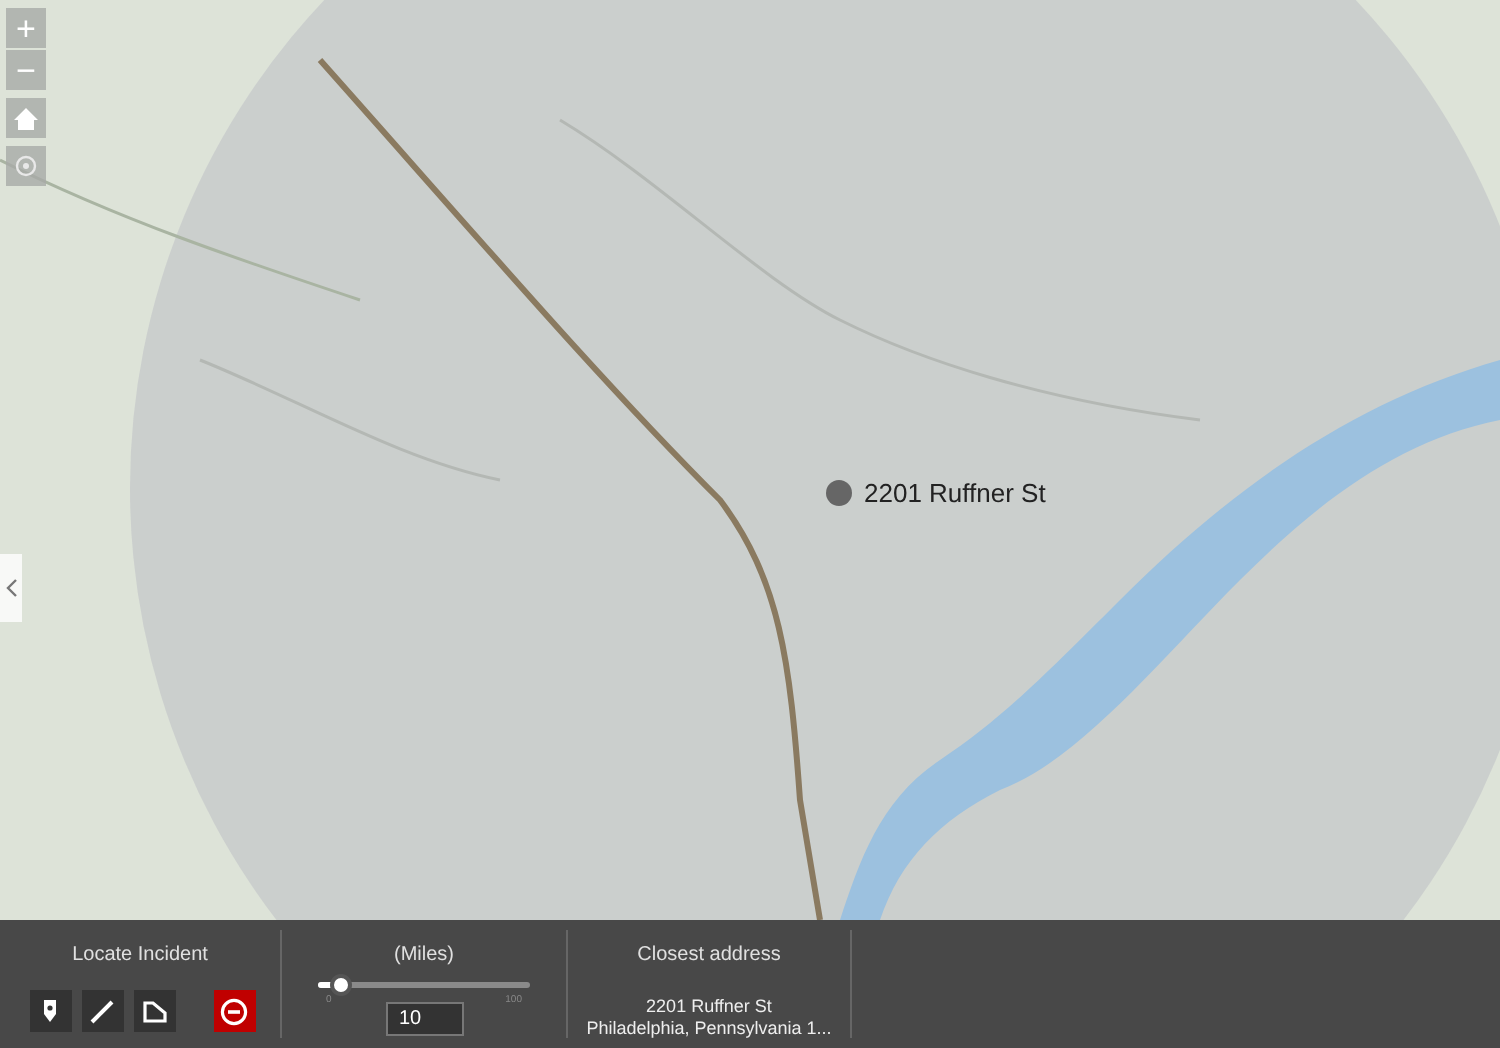  Describe the element at coordinates (955, 494) in the screenshot. I see `marker-label: 2201 Ruffner St` at that location.